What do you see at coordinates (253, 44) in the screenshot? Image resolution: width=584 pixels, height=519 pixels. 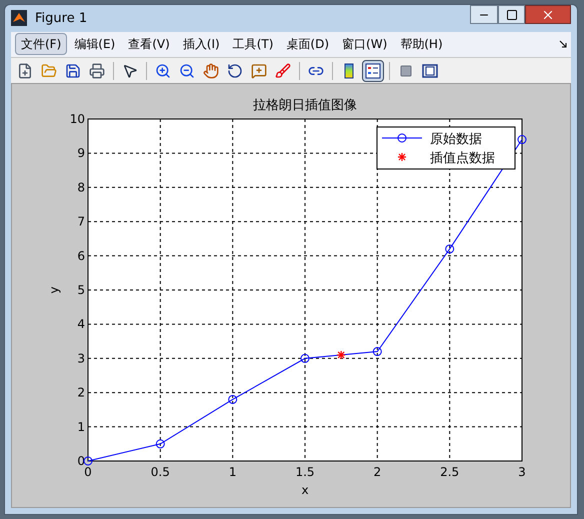 I see `menu-item: 工具(T)` at bounding box center [253, 44].